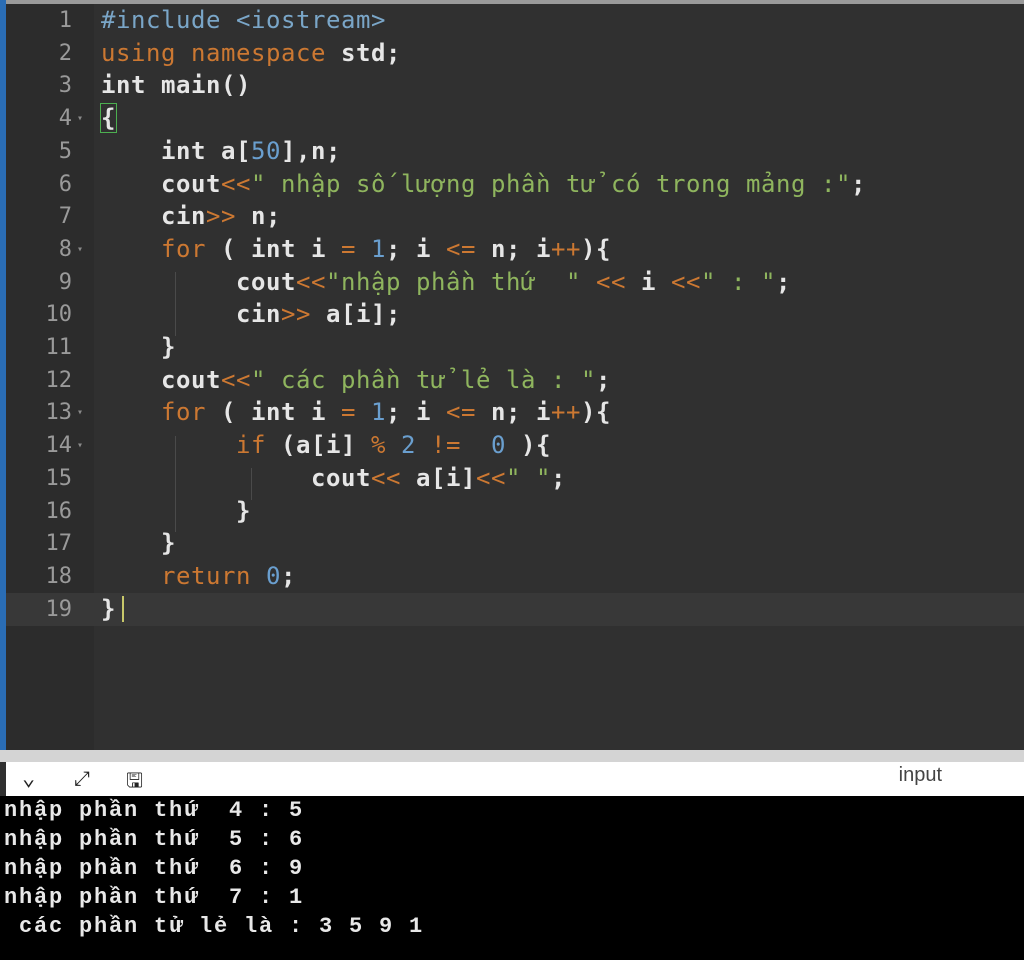 The width and height of the screenshot is (1024, 960). I want to click on line-number: 1, so click(65, 20).